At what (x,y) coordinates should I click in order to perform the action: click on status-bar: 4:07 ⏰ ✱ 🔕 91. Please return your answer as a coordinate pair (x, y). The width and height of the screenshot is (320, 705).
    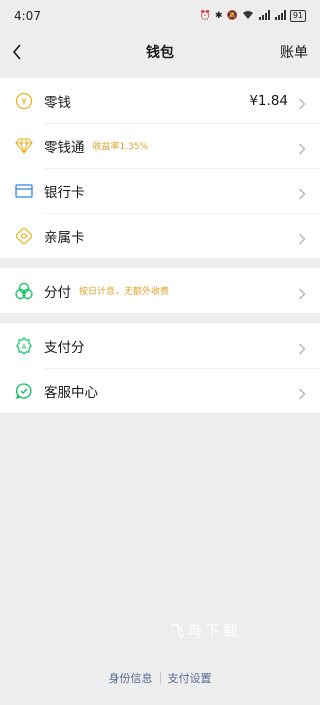
    Looking at the image, I should click on (160, 16).